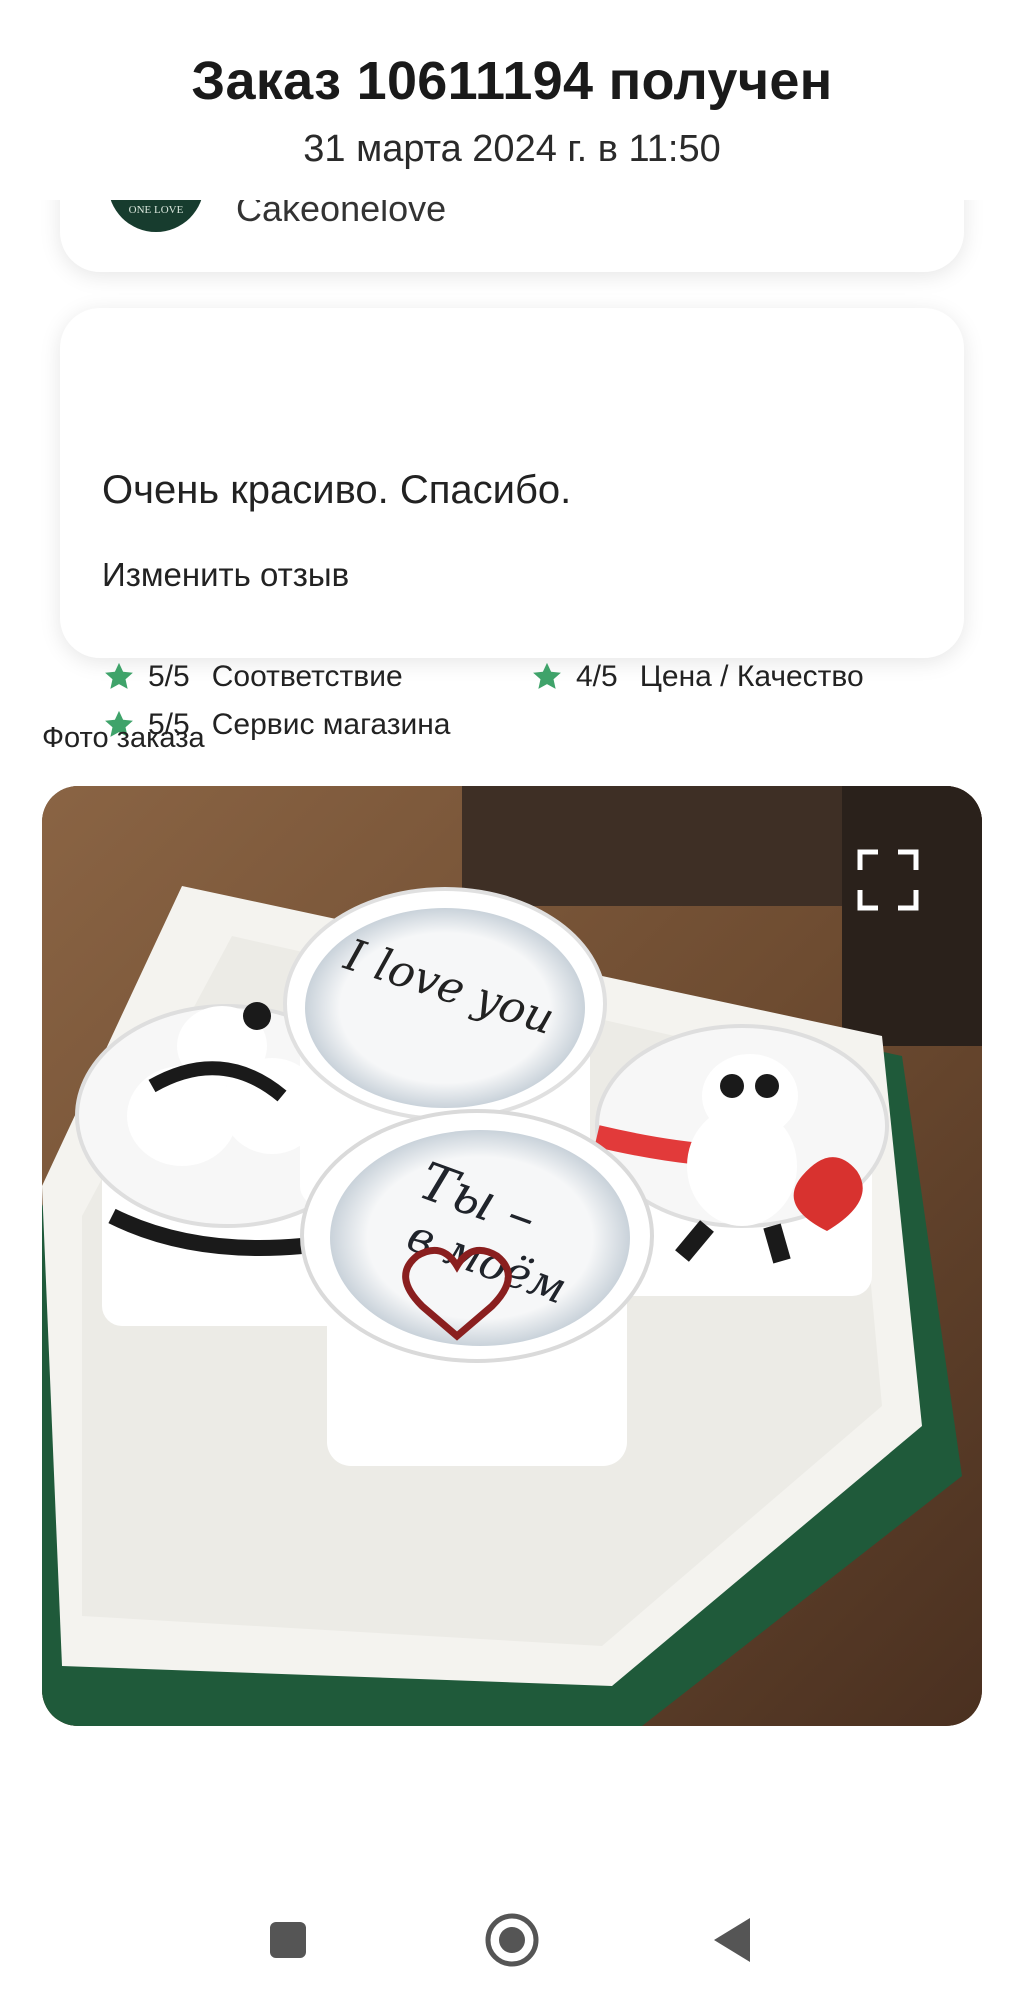  I want to click on system-navbar, so click(512, 1938).